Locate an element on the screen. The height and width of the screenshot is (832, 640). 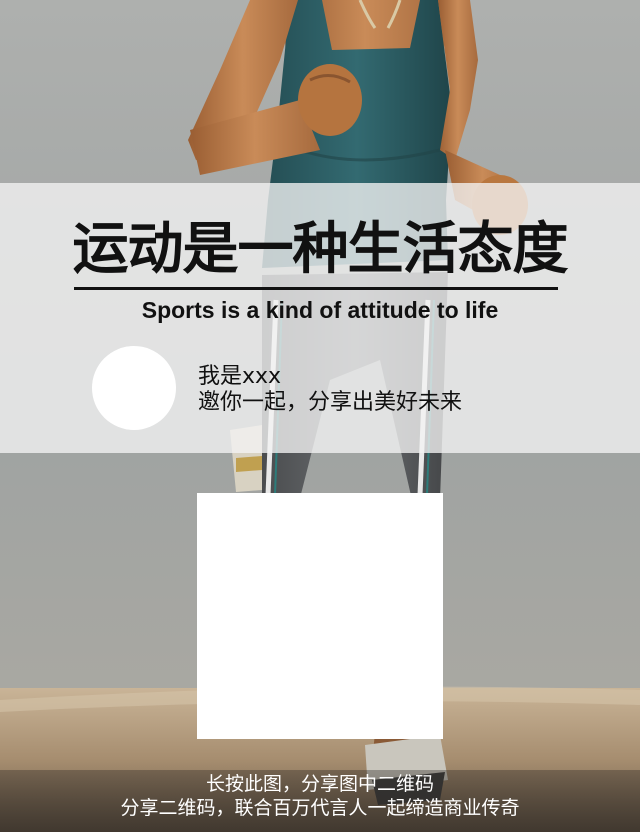
avatar is located at coordinates (134, 388).